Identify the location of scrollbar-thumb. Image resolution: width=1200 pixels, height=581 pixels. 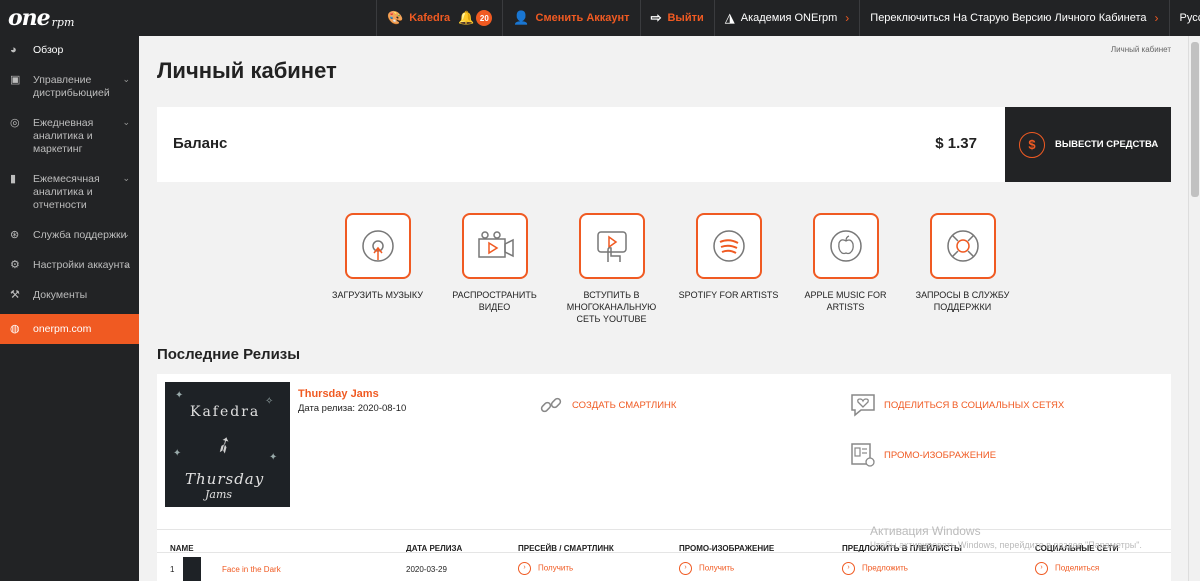
(1195, 119).